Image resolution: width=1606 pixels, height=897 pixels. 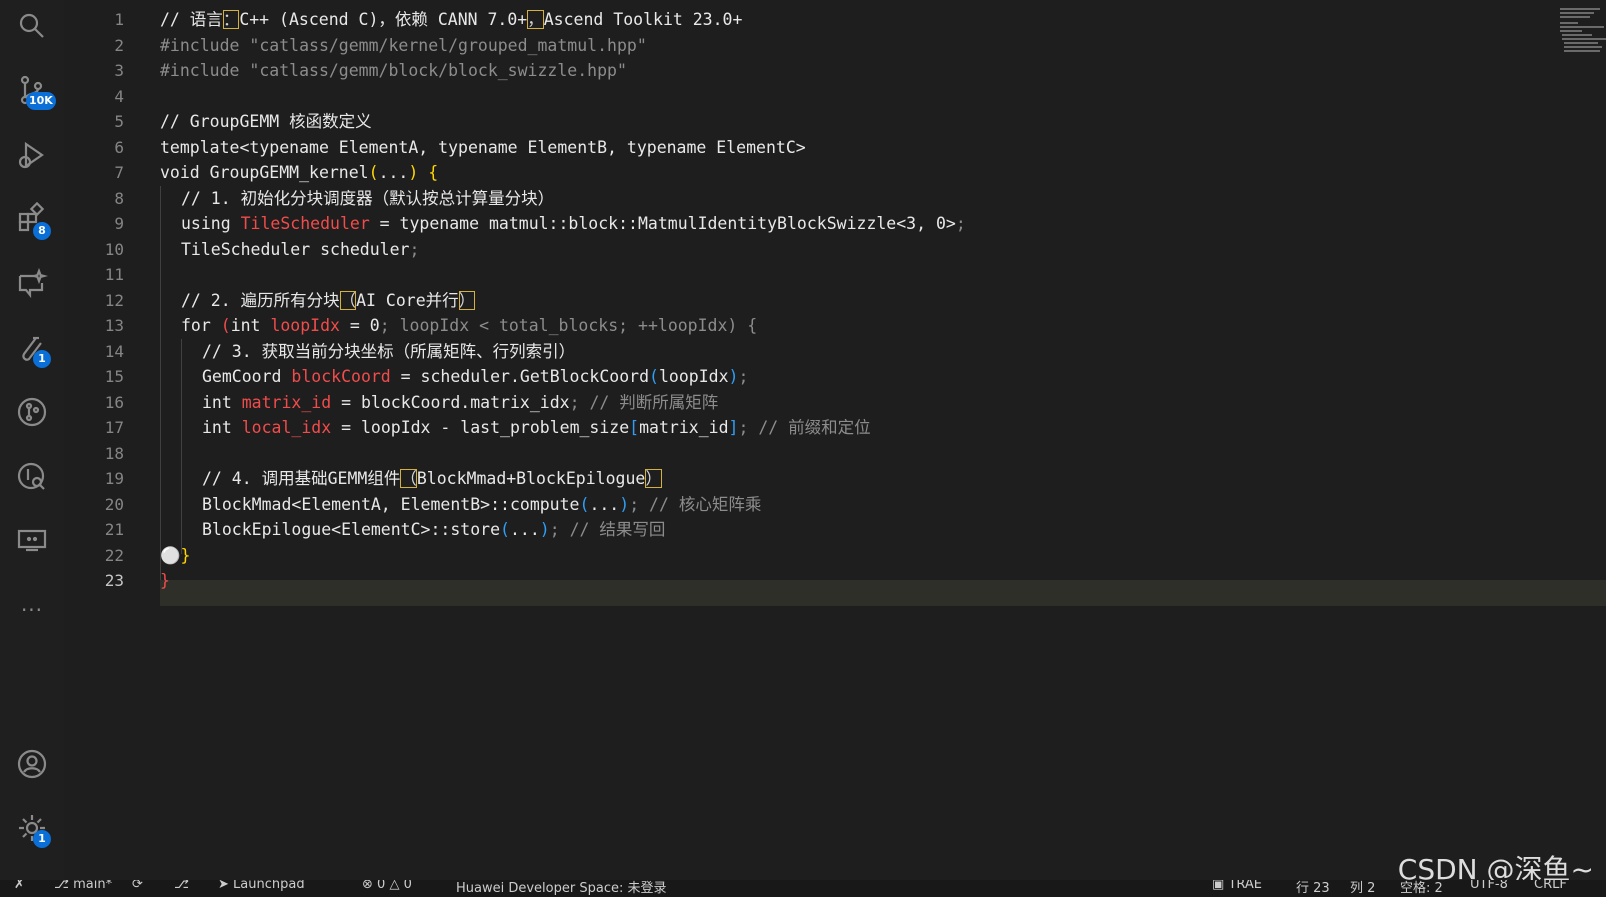 I want to click on testing-flask-icon: 1, so click(x=32, y=350).